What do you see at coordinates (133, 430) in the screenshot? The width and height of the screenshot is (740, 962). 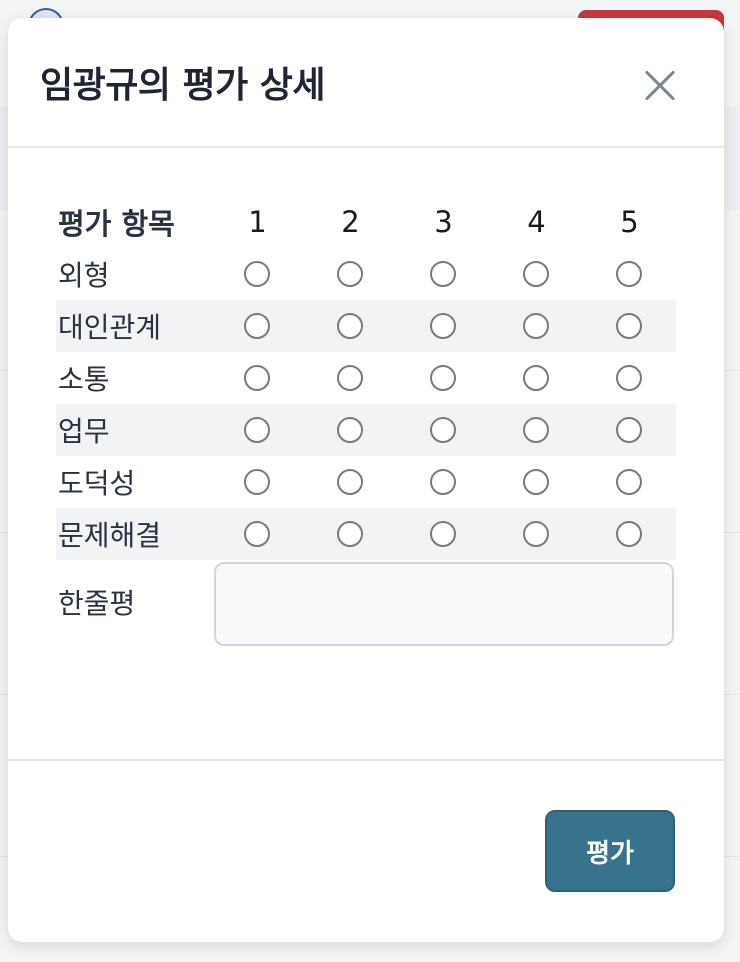 I see `row-label: 업무` at bounding box center [133, 430].